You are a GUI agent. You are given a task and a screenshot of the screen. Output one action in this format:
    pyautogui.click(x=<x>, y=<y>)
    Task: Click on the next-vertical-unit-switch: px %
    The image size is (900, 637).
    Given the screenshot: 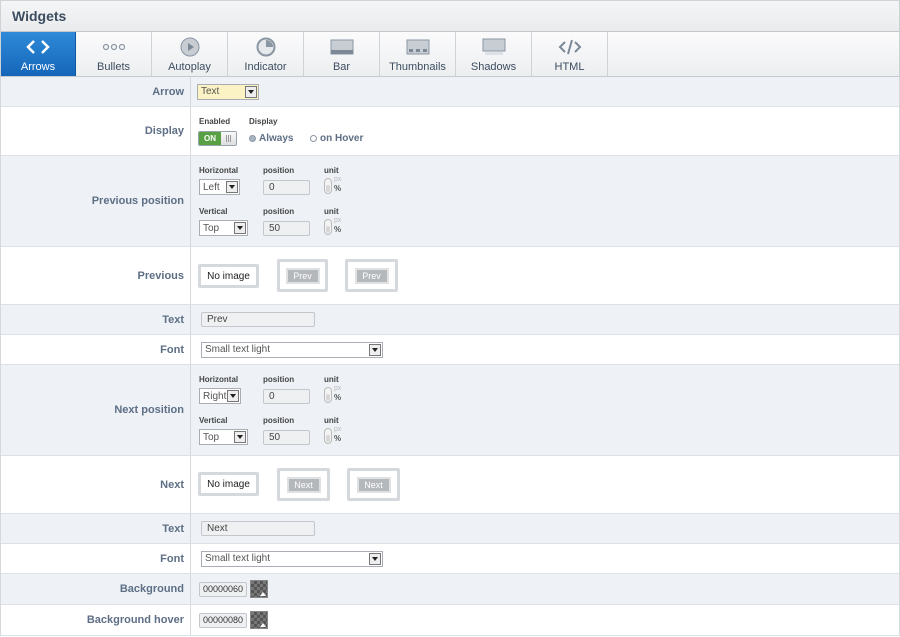 What is the action you would take?
    pyautogui.click(x=334, y=435)
    